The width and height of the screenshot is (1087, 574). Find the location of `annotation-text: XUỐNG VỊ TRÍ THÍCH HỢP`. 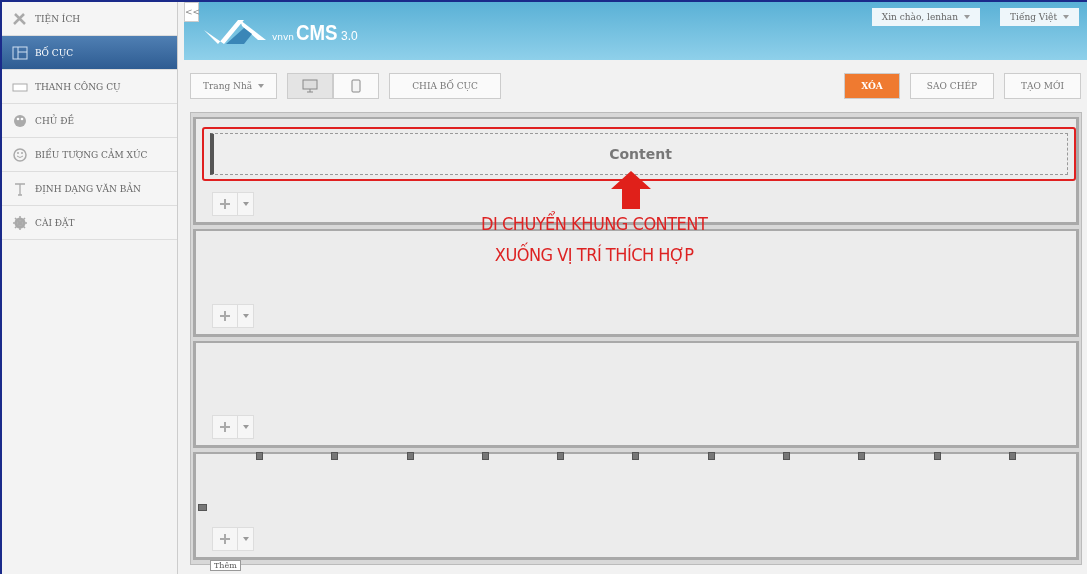

annotation-text: XUỐNG VỊ TRÍ THÍCH HỢP is located at coordinates (594, 254).